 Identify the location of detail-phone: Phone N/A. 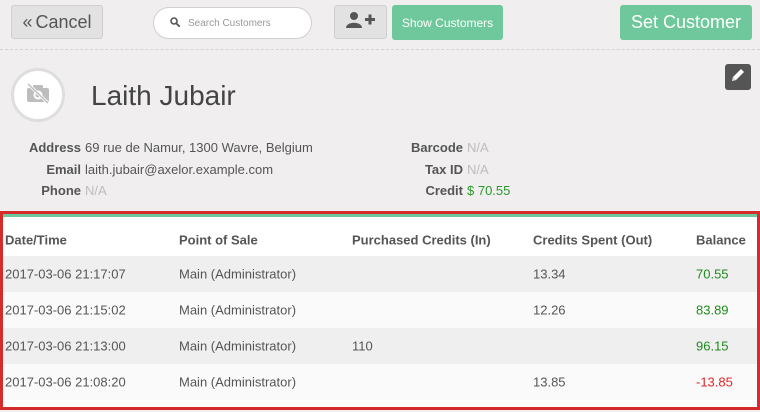
(53, 190).